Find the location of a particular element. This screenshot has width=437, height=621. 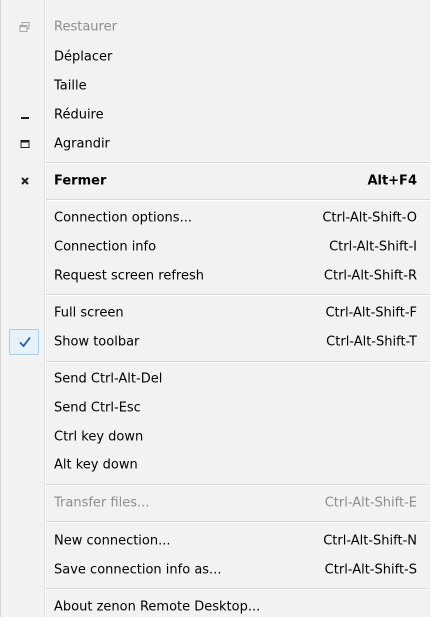

menu-item-request-screen-refresh: Request screen refresh Ctrl-Alt-Shift-R is located at coordinates (215, 276).